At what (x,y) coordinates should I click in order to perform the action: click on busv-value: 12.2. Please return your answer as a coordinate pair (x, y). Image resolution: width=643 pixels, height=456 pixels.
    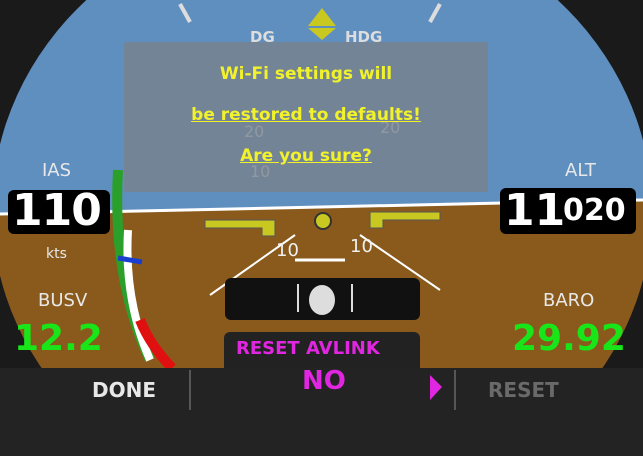
    Looking at the image, I should click on (58, 338).